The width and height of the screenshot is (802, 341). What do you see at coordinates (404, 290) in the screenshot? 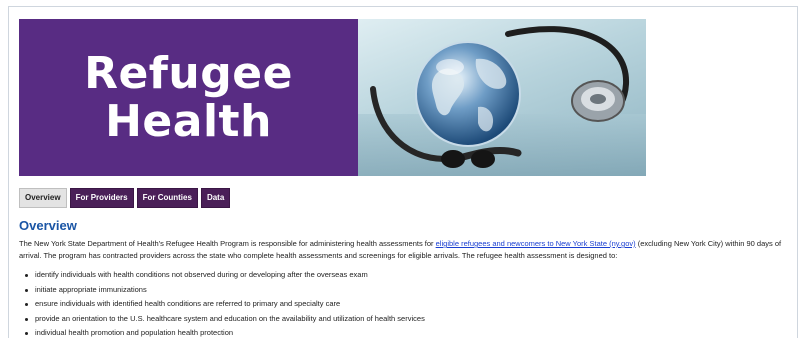
I see `list-item: initiate appropriate immunizations` at bounding box center [404, 290].